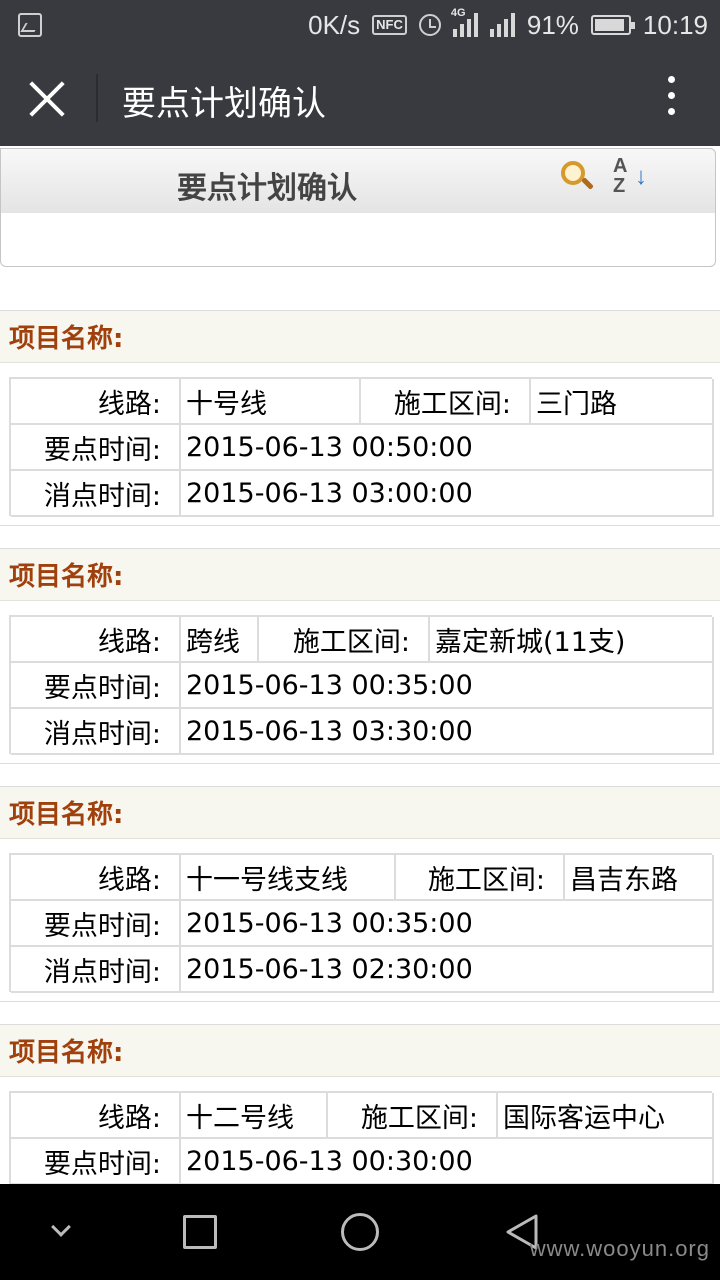 The height and width of the screenshot is (1280, 720). I want to click on section-value: 昌吉东路, so click(639, 878).